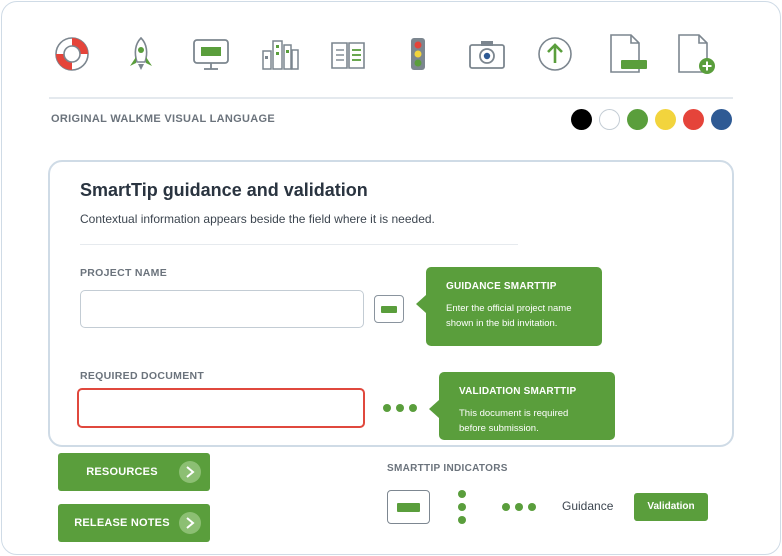 Image resolution: width=782 pixels, height=556 pixels. I want to click on swatch-white, so click(609, 119).